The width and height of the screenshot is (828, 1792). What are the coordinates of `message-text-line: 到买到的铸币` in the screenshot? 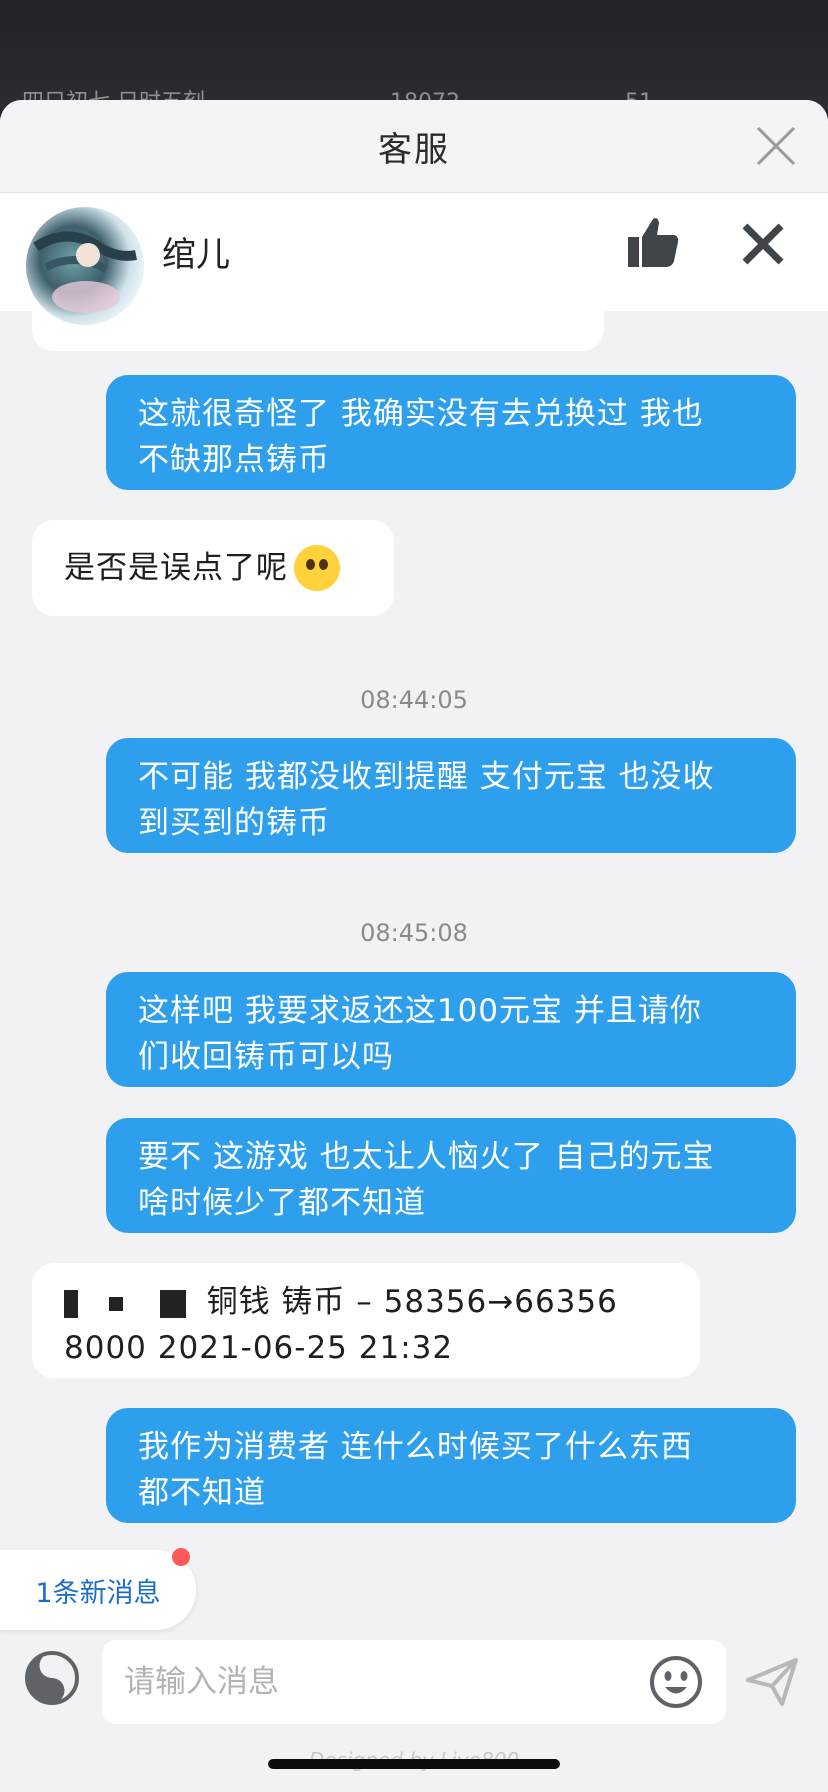 It's located at (234, 823).